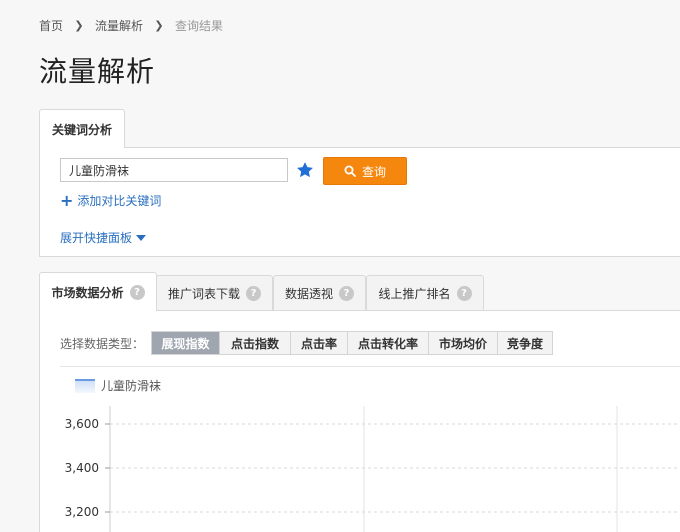  Describe the element at coordinates (373, 171) in the screenshot. I see `search-button-label: 查询` at that location.